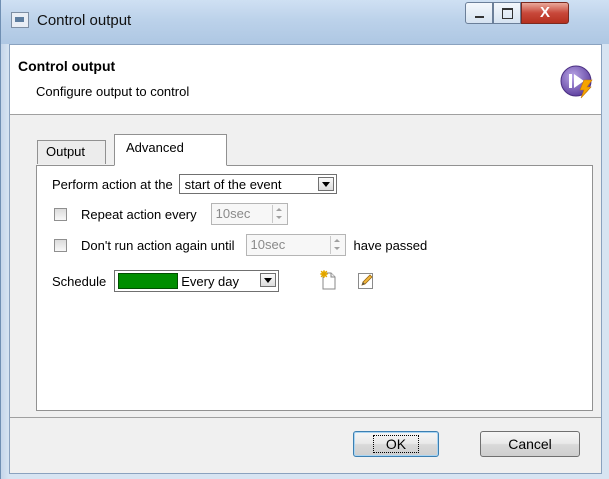  I want to click on play-bolt-icon, so click(576, 82).